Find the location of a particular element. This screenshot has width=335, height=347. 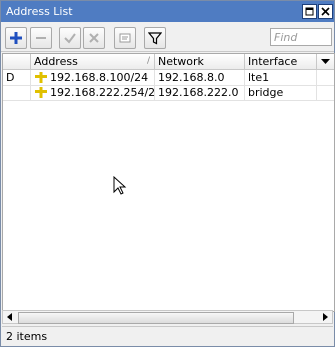

close-icon is located at coordinates (325, 11).